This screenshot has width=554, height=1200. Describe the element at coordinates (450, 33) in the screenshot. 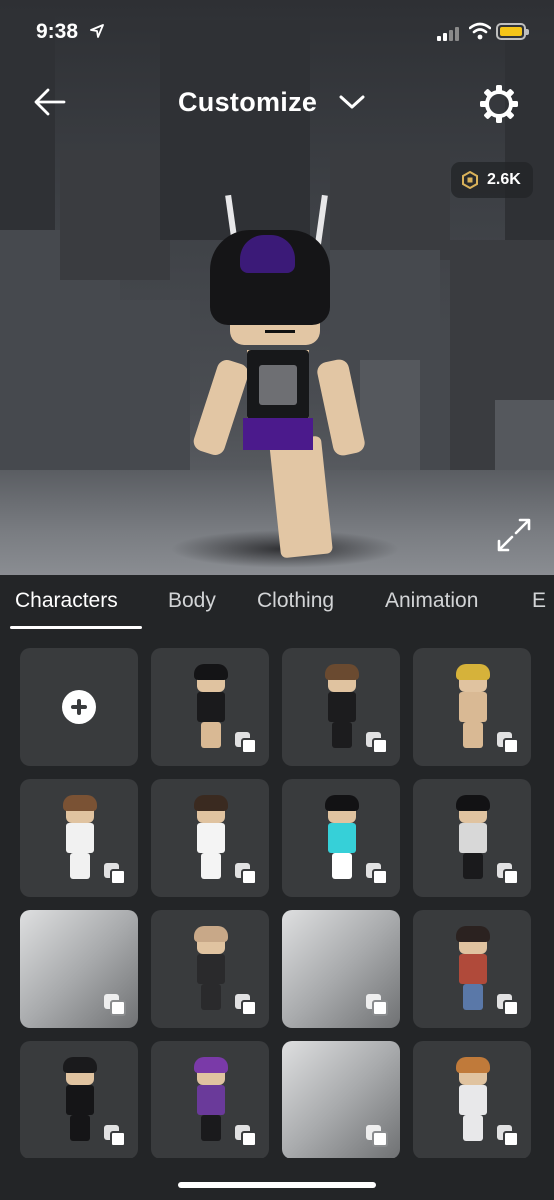

I see `cellular-signal-icon` at that location.